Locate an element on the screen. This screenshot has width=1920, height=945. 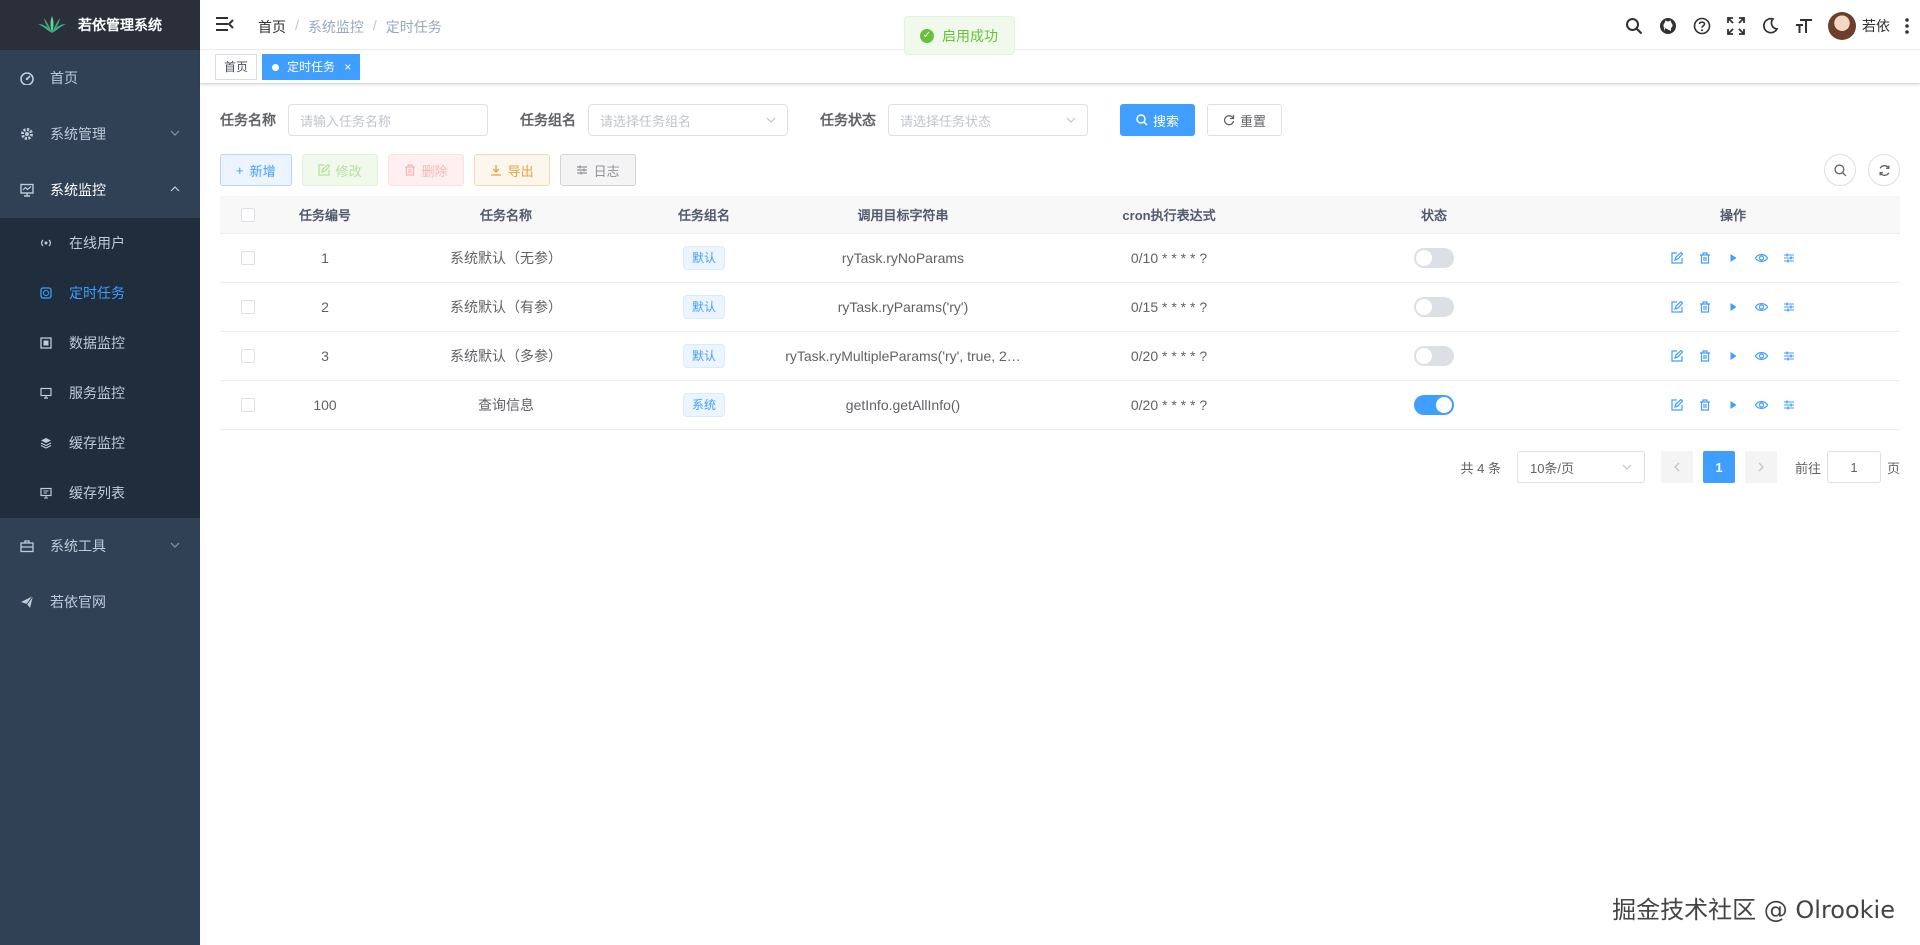
job-status-select: 请选择任务状态 is located at coordinates (988, 120).